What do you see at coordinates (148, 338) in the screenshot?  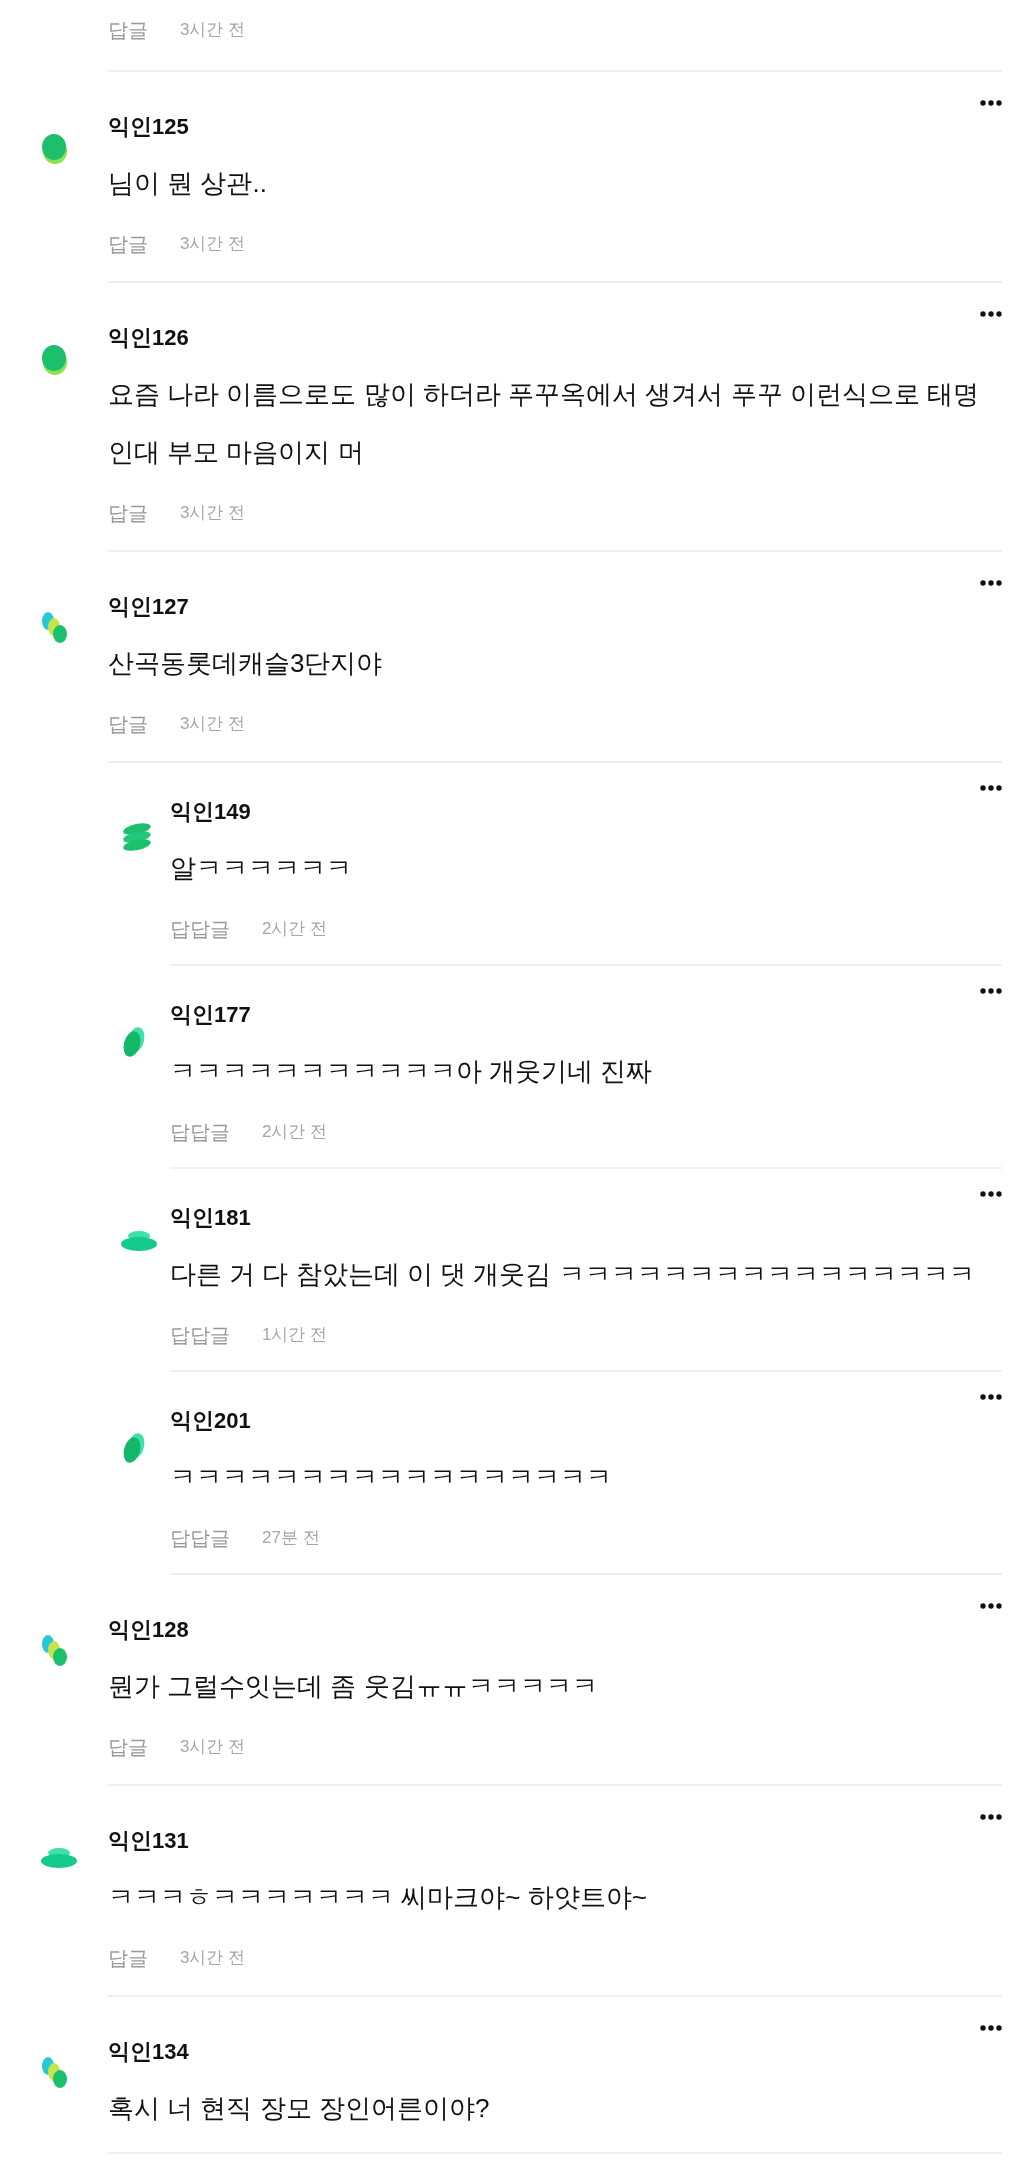 I see `commenter-name: 익인126` at bounding box center [148, 338].